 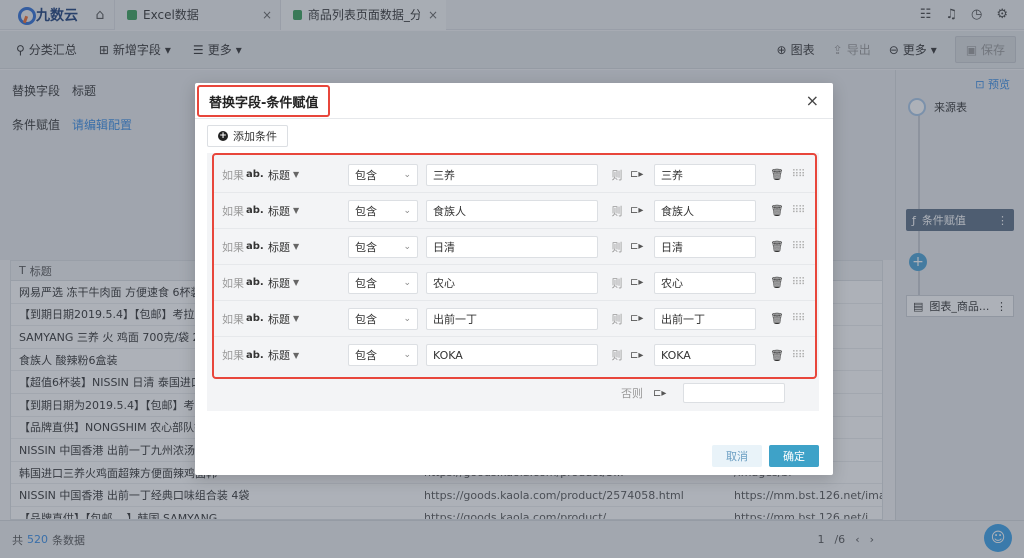 I want to click on result-value-input: KOKA, so click(x=705, y=355).